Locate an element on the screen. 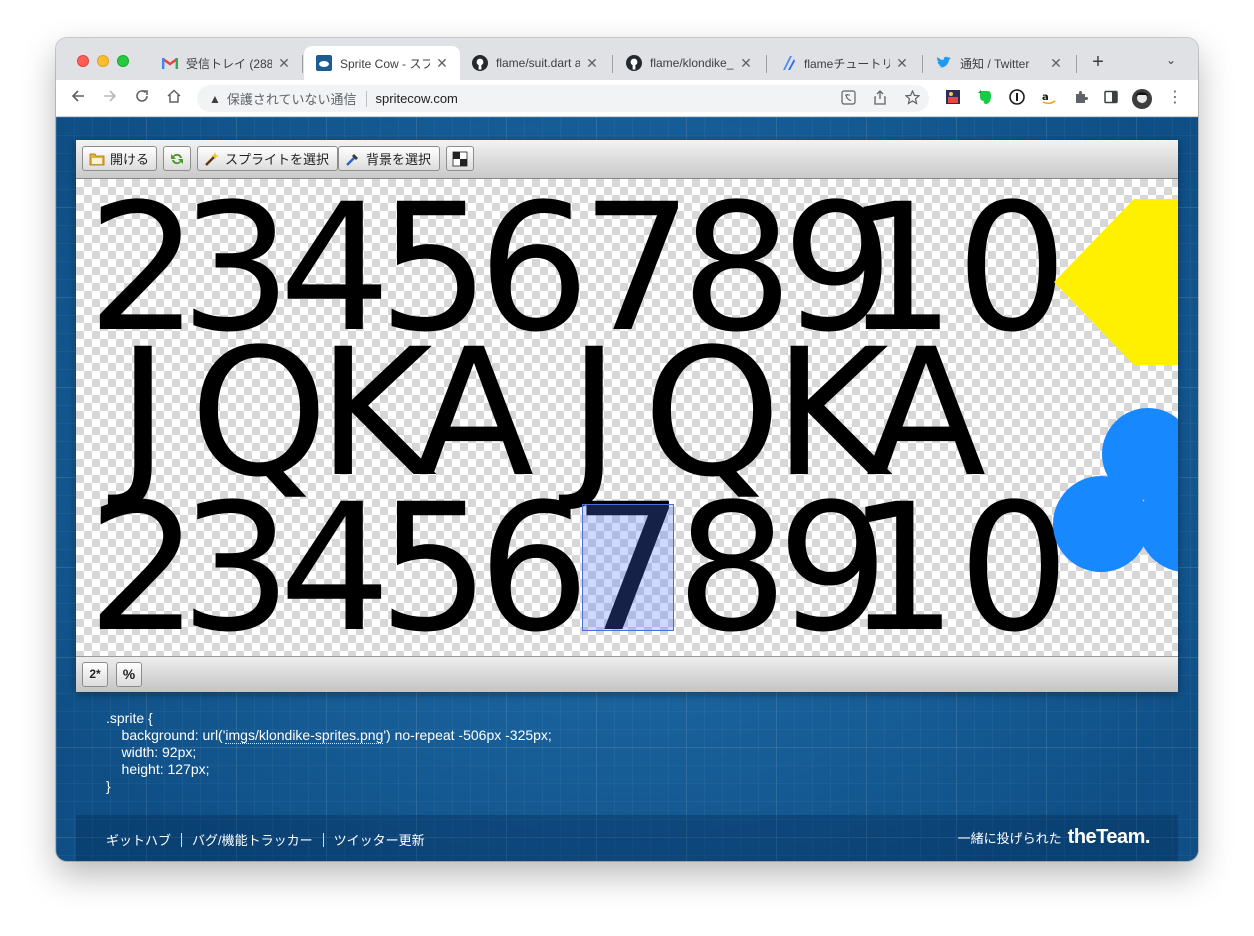 This screenshot has width=1254, height=936. tab-gmail: 受信トレイ (288) ✕ is located at coordinates (226, 63).